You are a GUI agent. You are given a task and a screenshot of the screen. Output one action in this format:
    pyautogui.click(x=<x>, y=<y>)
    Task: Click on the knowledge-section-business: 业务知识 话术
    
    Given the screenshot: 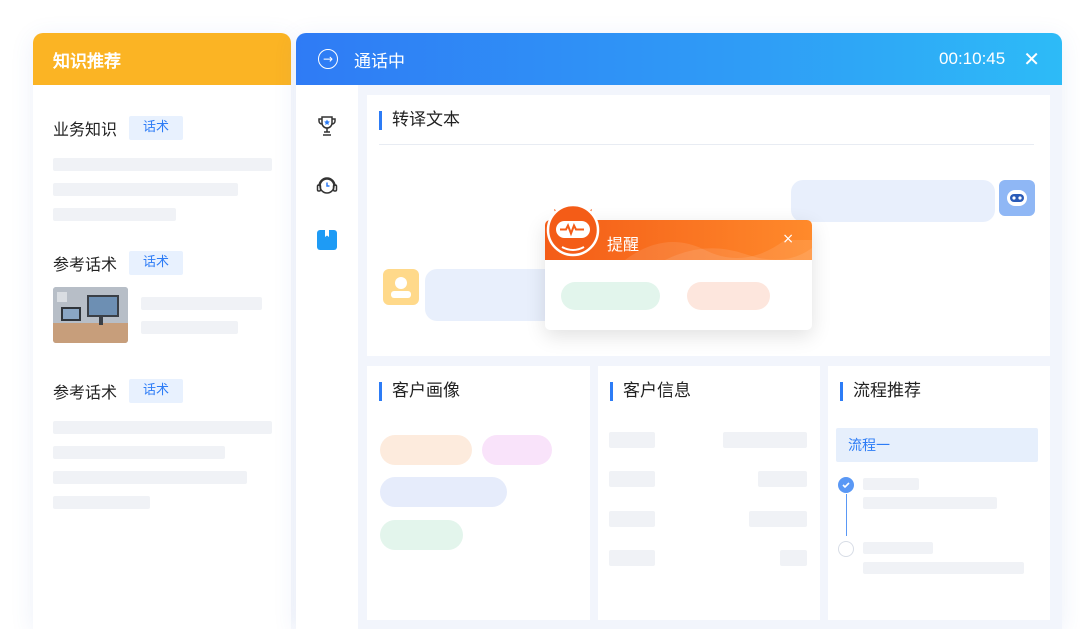 What is the action you would take?
    pyautogui.click(x=118, y=128)
    